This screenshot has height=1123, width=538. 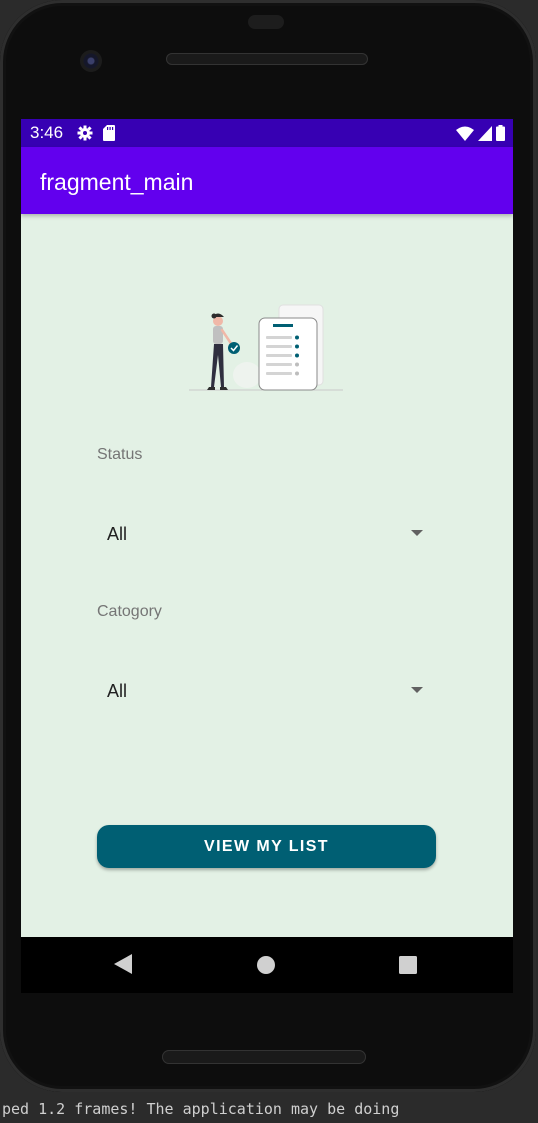 I want to click on status-icons-right, so click(x=480, y=133).